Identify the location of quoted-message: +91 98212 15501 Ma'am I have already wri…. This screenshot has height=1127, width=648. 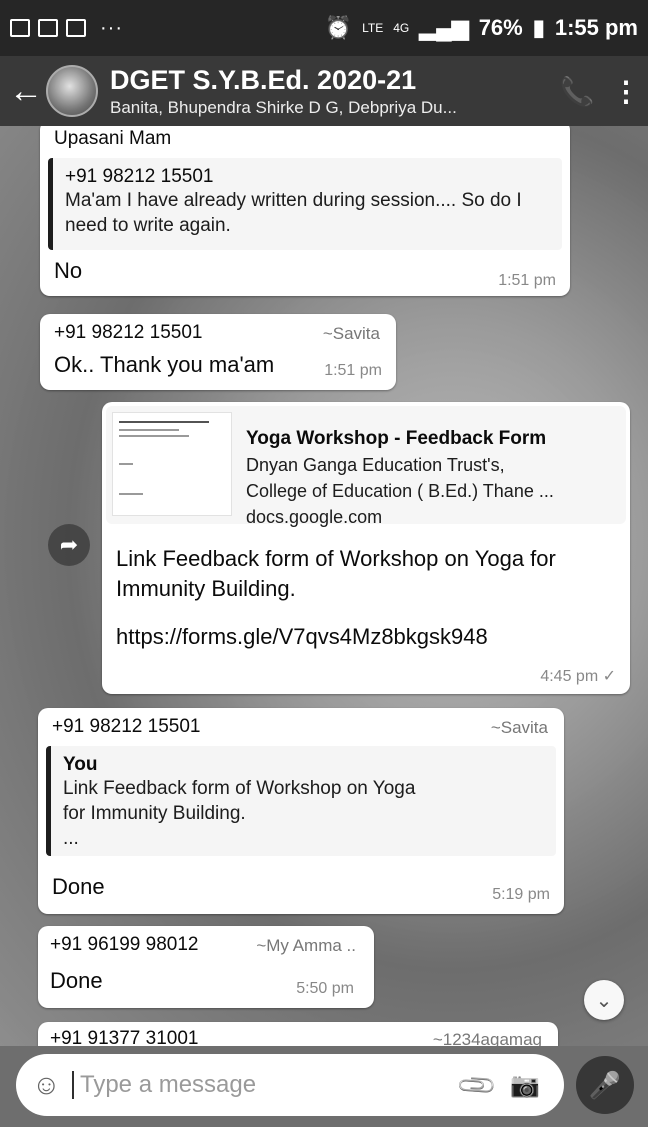
(305, 204).